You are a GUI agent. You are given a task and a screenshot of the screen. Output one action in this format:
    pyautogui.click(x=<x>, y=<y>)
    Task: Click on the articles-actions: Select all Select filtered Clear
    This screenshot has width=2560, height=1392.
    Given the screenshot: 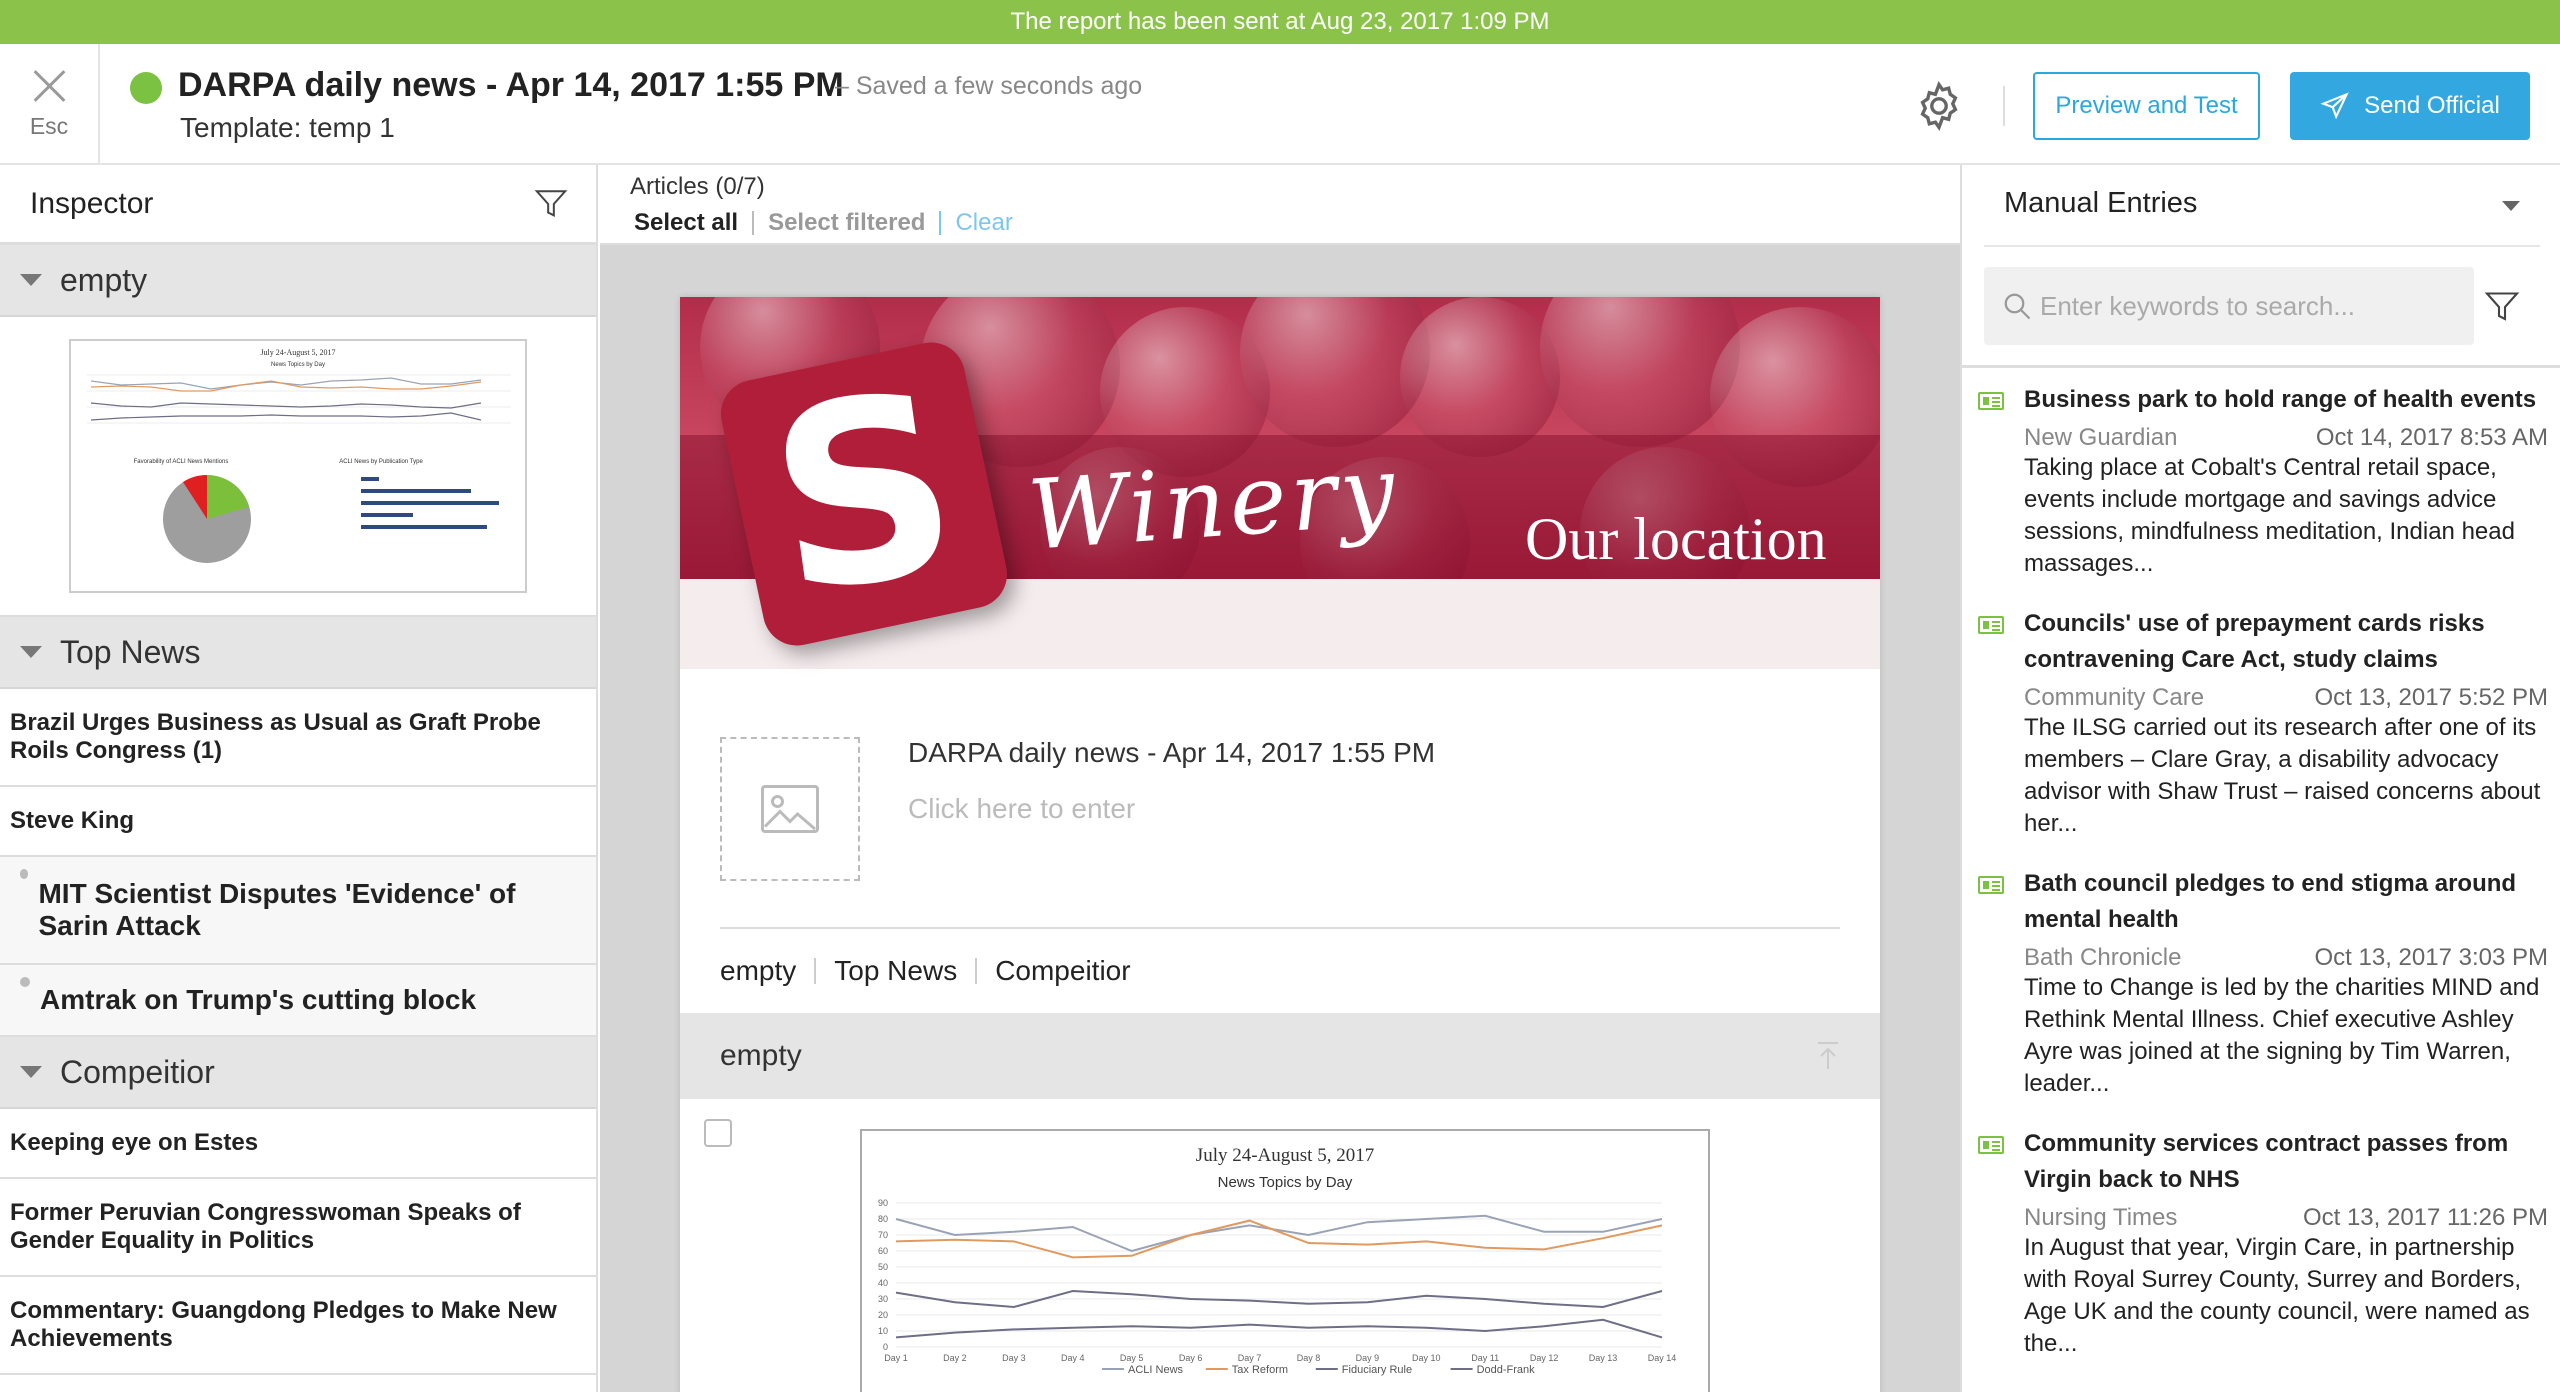 What is the action you would take?
    pyautogui.click(x=823, y=223)
    